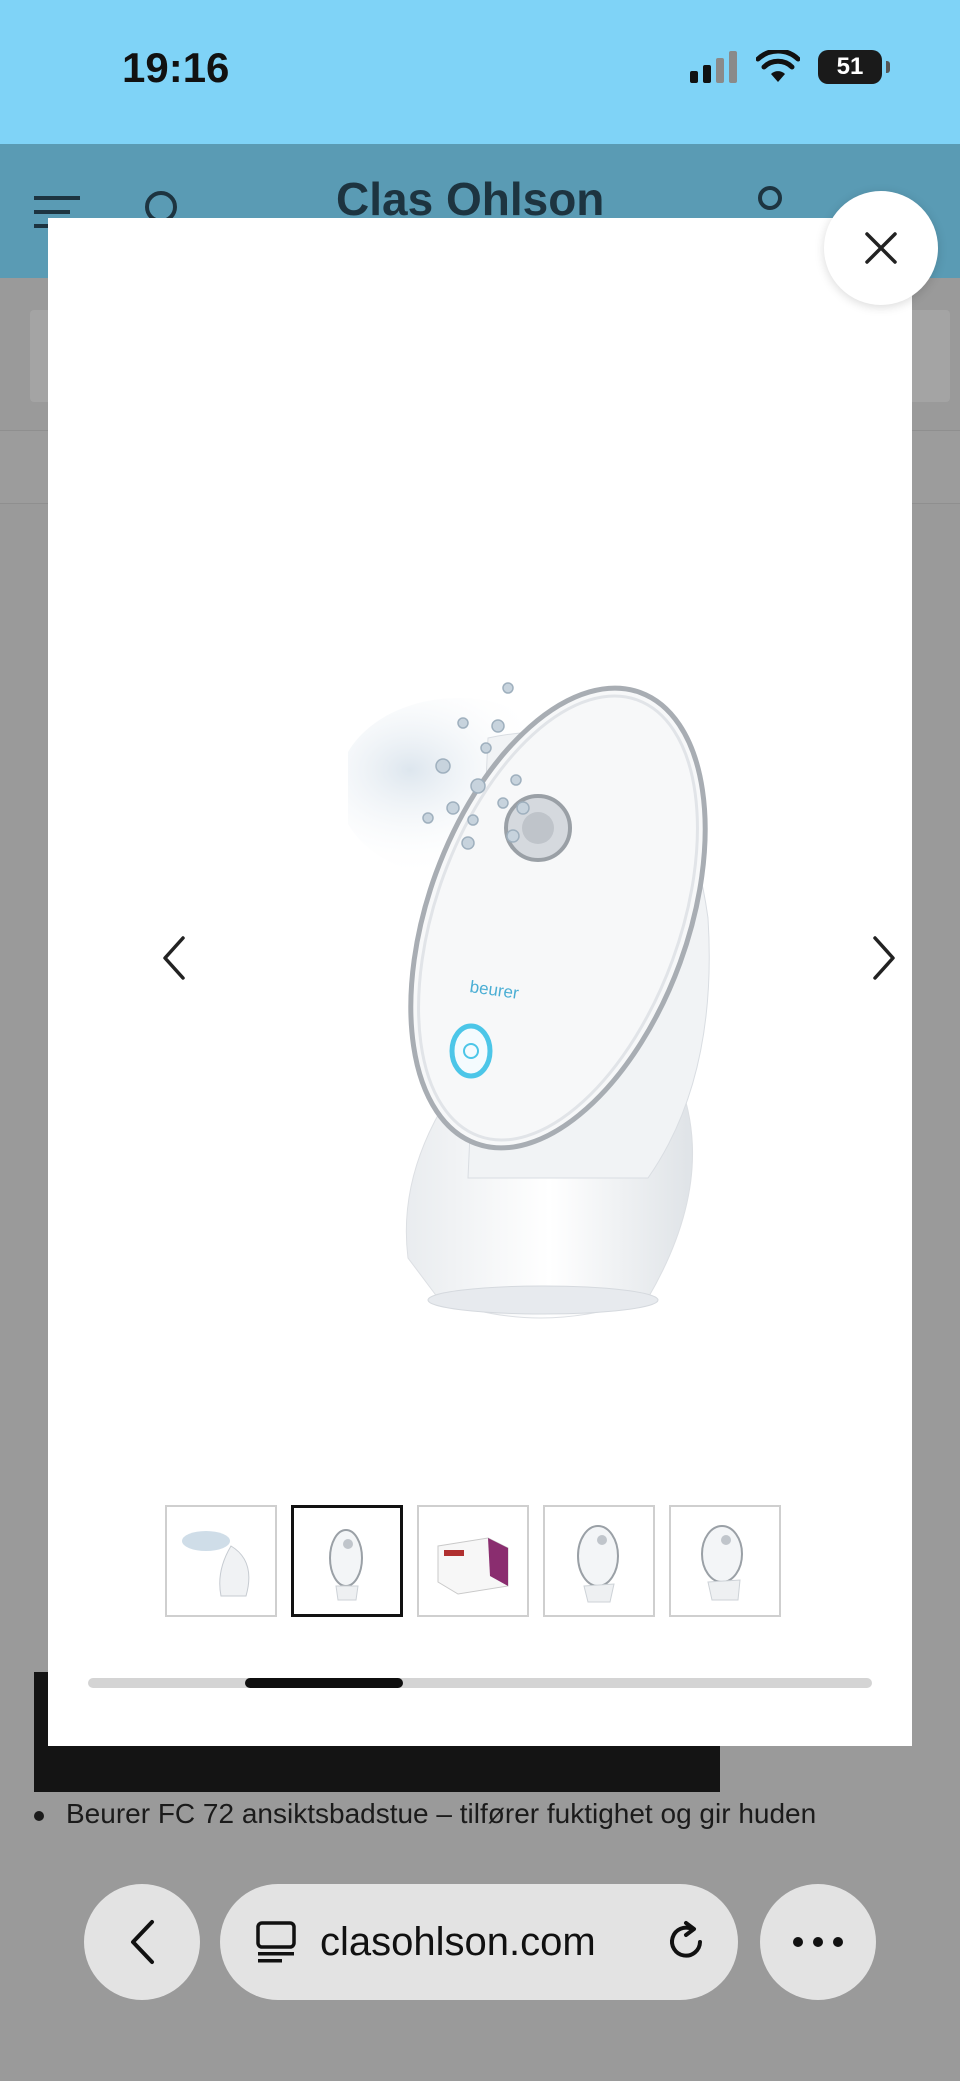  Describe the element at coordinates (458, 1941) in the screenshot. I see `address-bar-url: clasohlson.com` at that location.